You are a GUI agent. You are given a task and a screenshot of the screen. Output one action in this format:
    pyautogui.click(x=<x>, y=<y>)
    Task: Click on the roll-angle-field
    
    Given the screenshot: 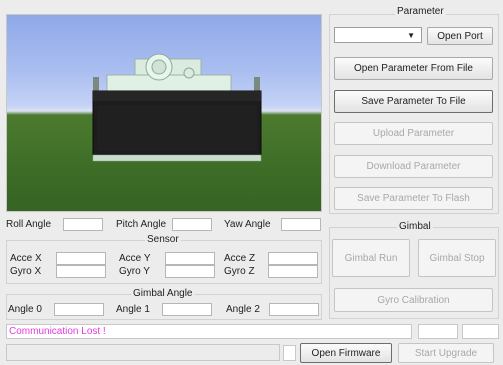 What is the action you would take?
    pyautogui.click(x=83, y=224)
    